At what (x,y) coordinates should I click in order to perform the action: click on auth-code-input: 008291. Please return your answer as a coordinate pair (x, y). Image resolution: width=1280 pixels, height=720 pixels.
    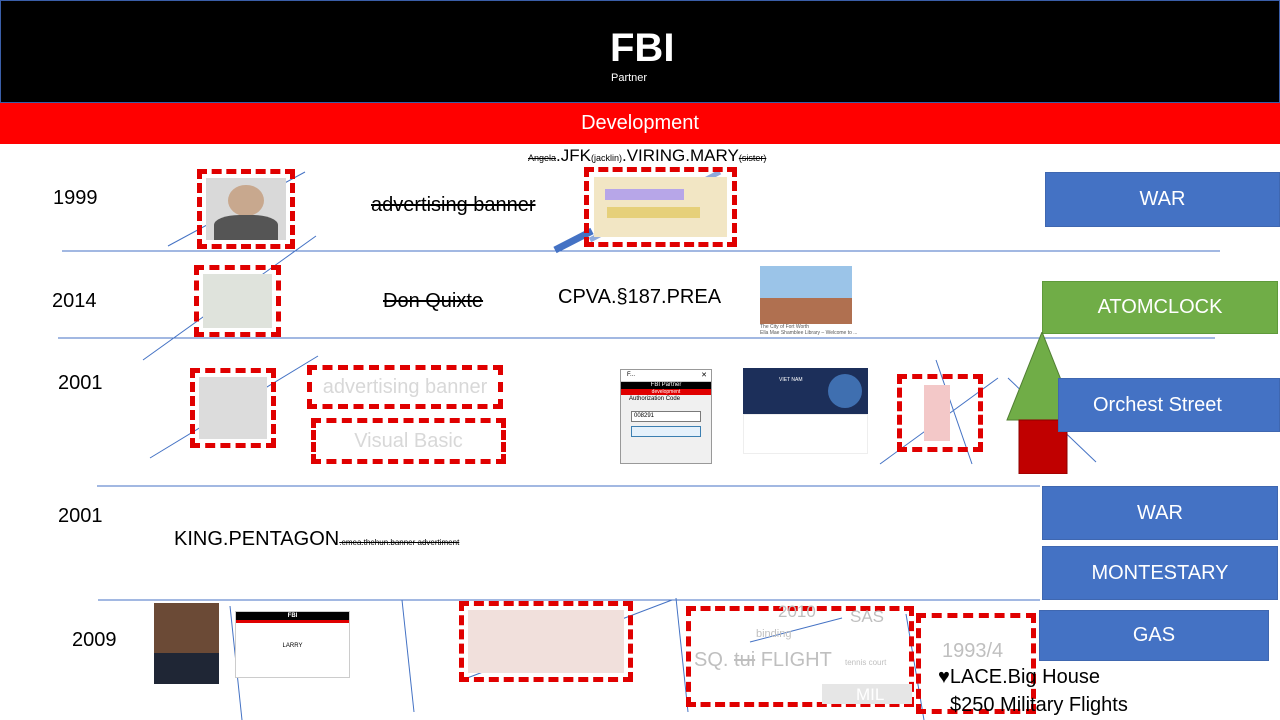
    Looking at the image, I should click on (666, 416).